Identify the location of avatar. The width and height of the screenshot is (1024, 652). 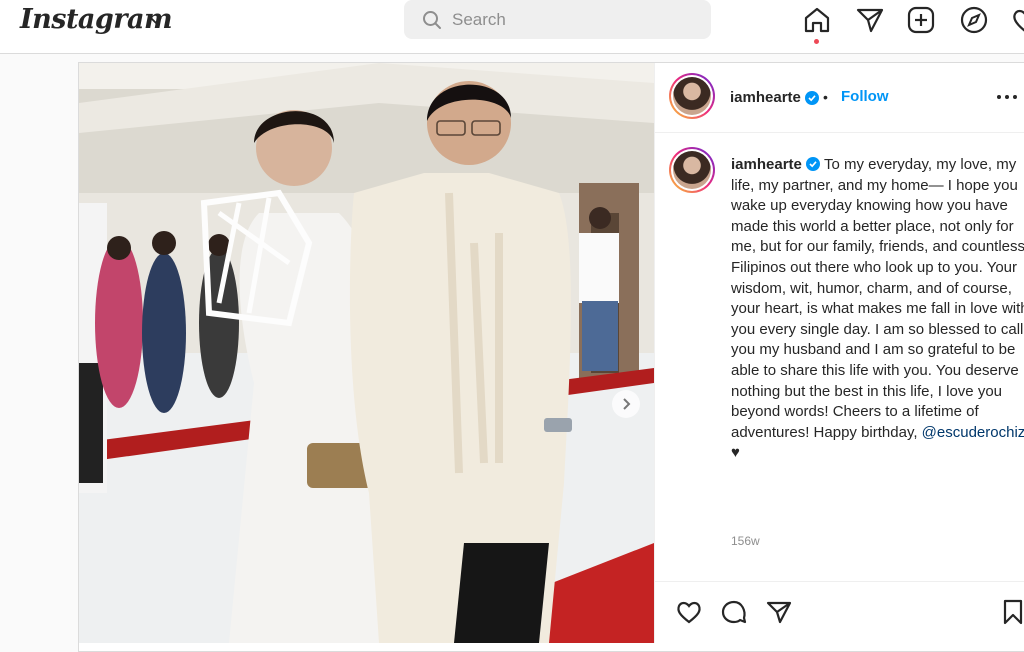
(692, 96).